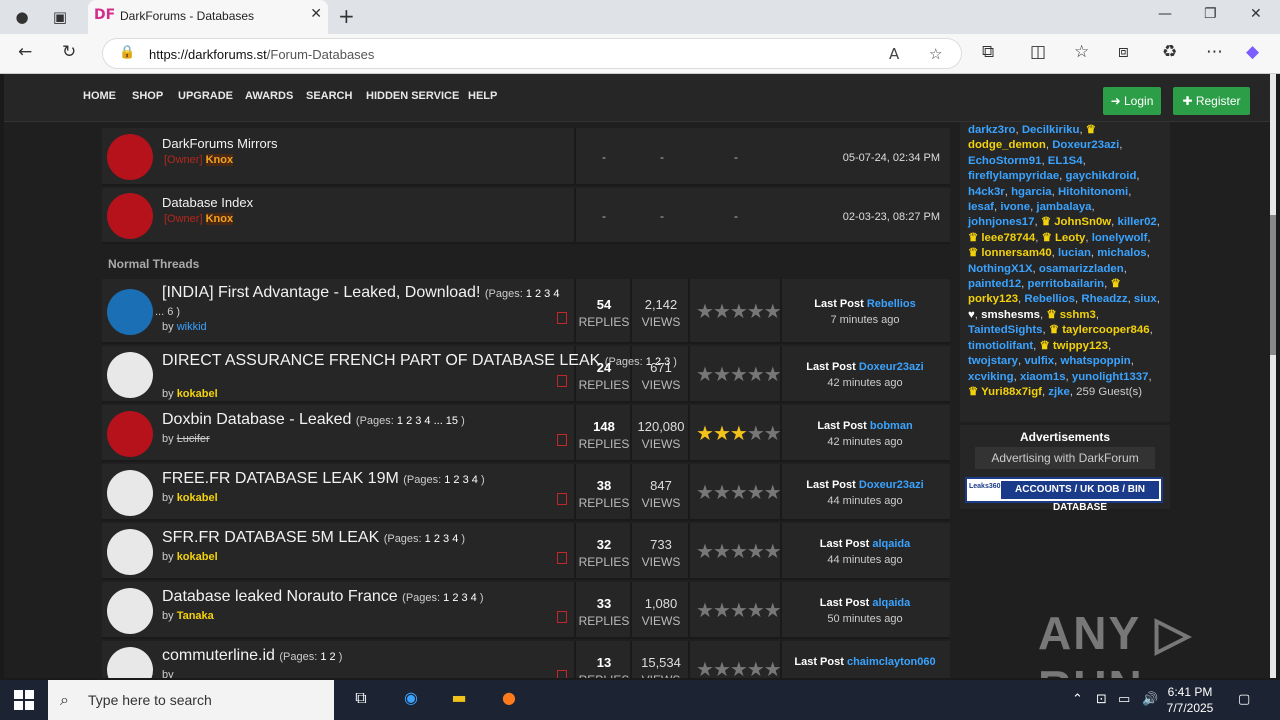 The image size is (1280, 720). I want to click on online-user: hgarcia, so click(1031, 192).